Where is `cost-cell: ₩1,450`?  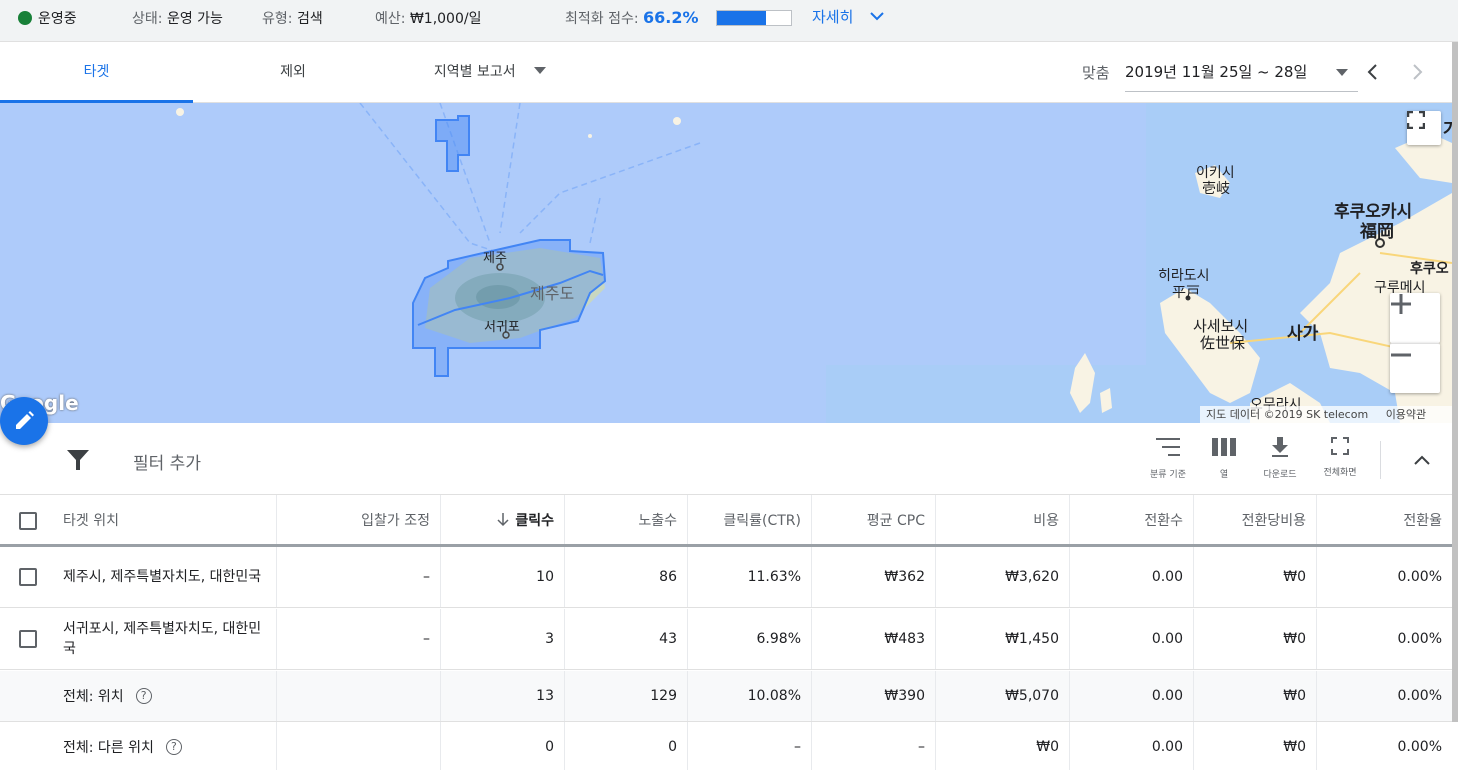 cost-cell: ₩1,450 is located at coordinates (1003, 639).